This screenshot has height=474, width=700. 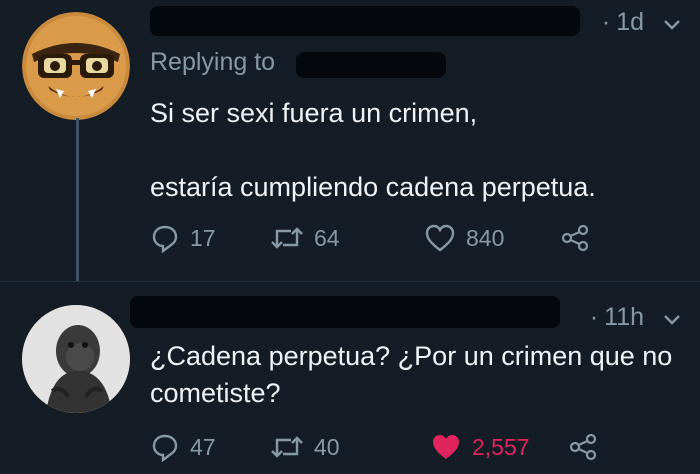 What do you see at coordinates (350, 447) in the screenshot?
I see `retweet-button: 40` at bounding box center [350, 447].